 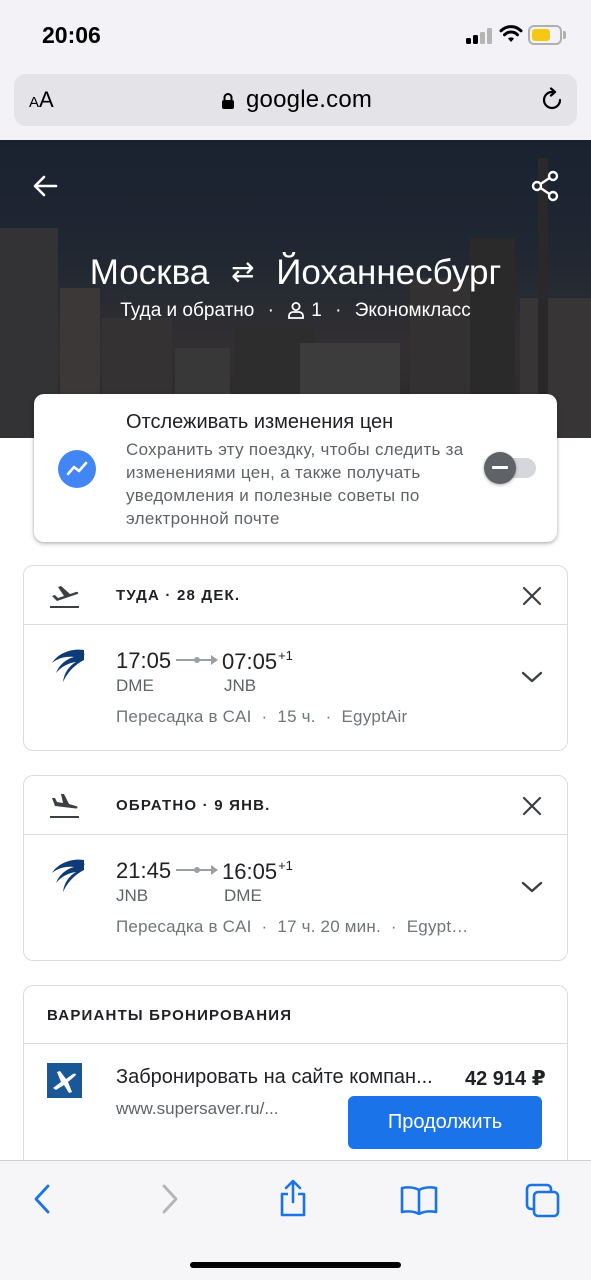 I want to click on outbound-flight-header: ТУДА · 28 ДЕК., so click(x=295, y=595).